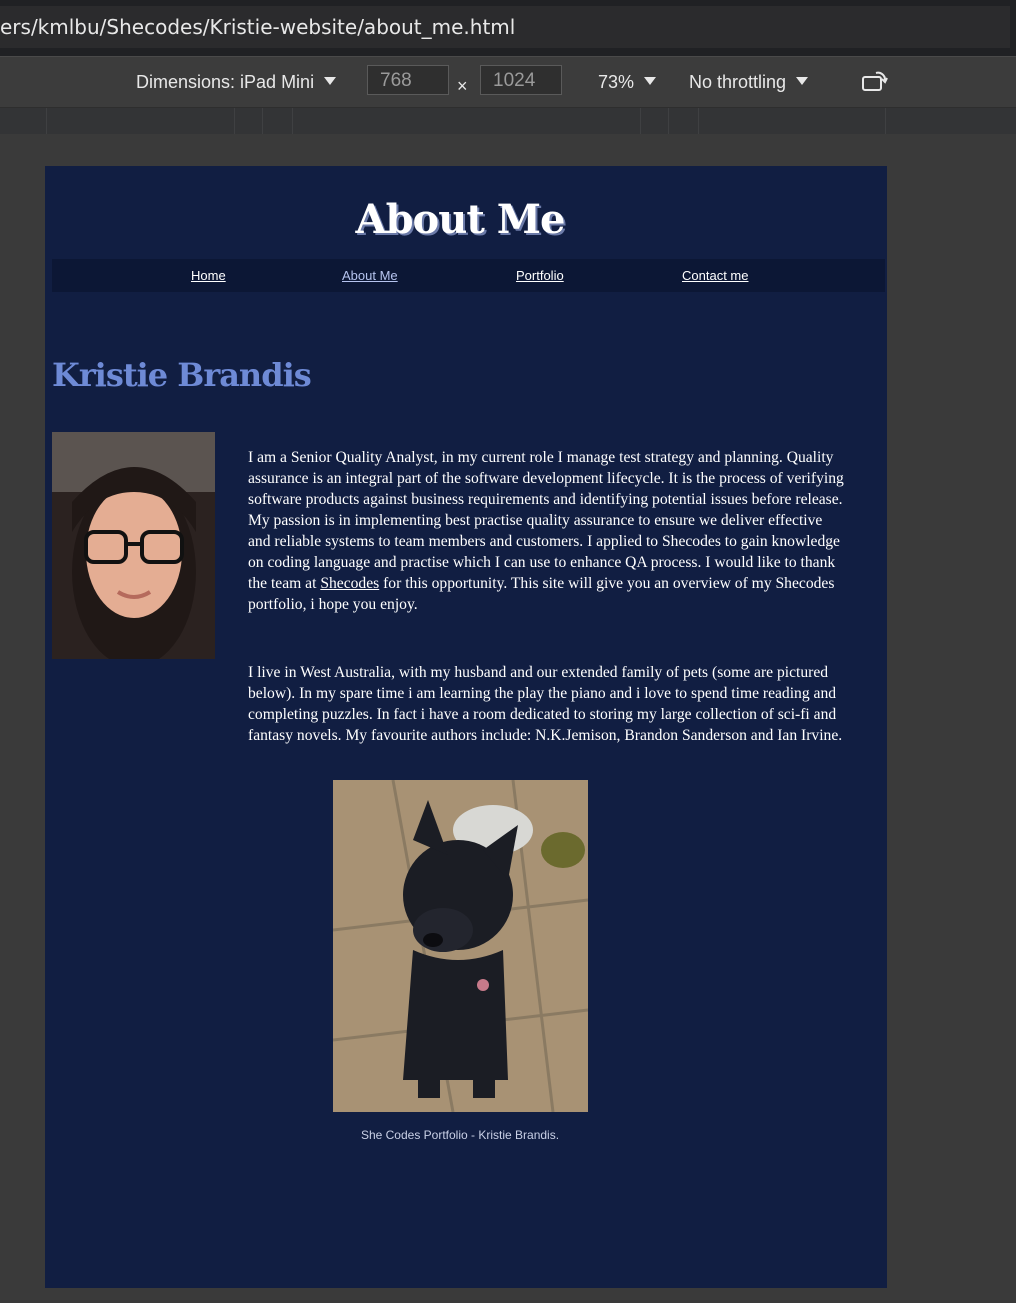 This screenshot has width=1016, height=1303. What do you see at coordinates (408, 80) in the screenshot?
I see `width-input: 768` at bounding box center [408, 80].